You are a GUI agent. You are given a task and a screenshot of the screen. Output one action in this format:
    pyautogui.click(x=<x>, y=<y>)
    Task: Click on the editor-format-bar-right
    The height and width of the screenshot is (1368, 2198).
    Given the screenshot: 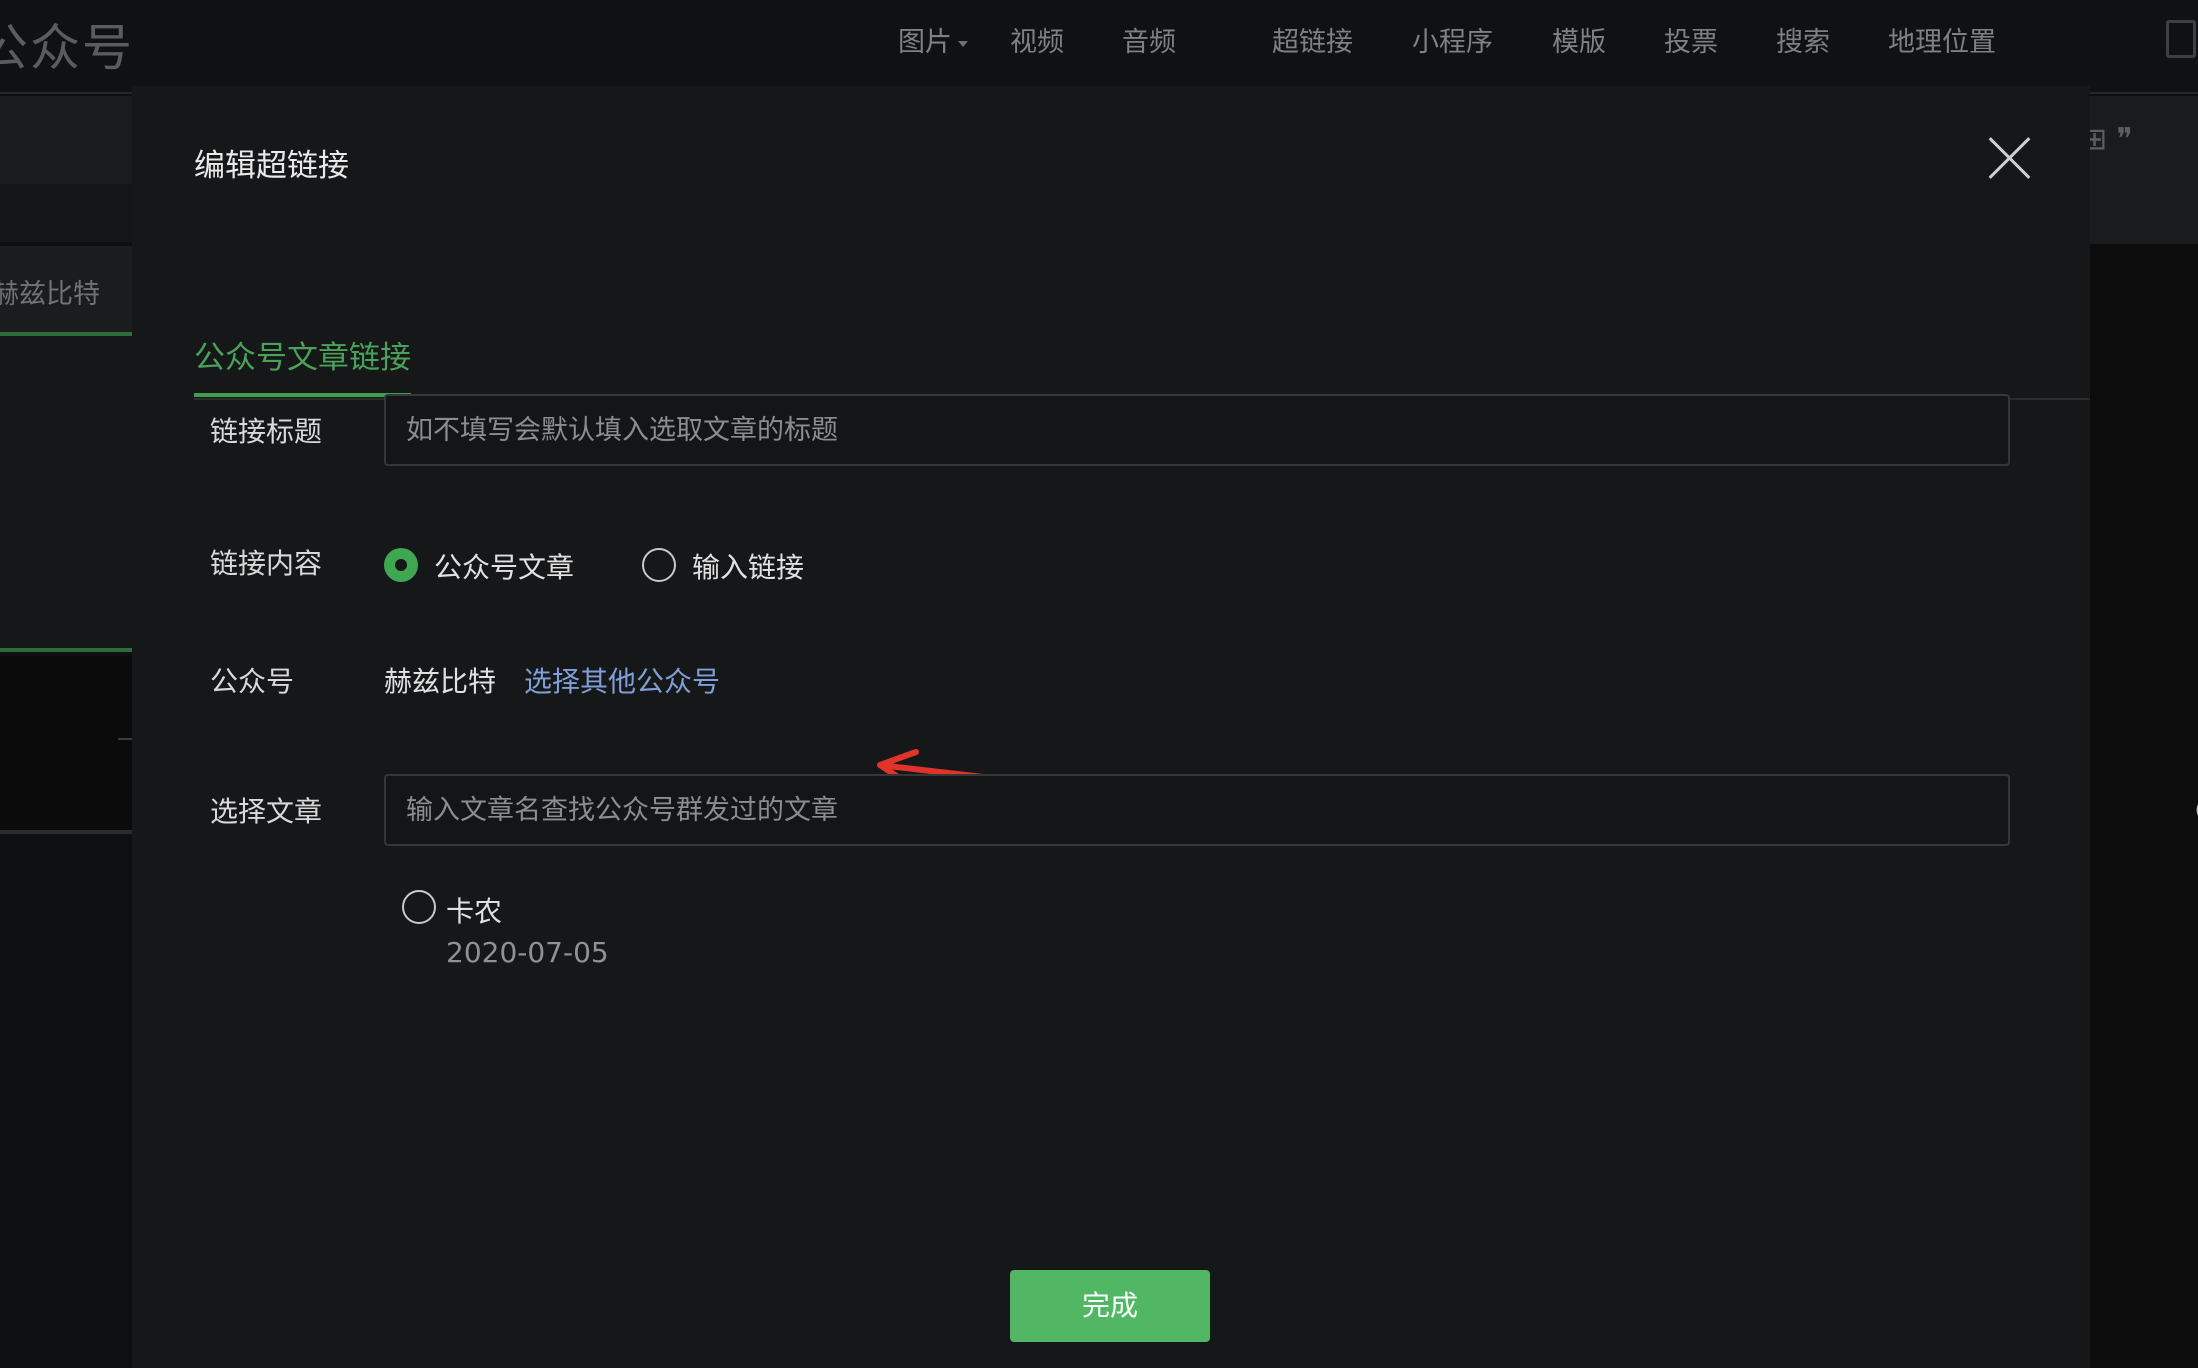 What is the action you would take?
    pyautogui.click(x=2144, y=170)
    